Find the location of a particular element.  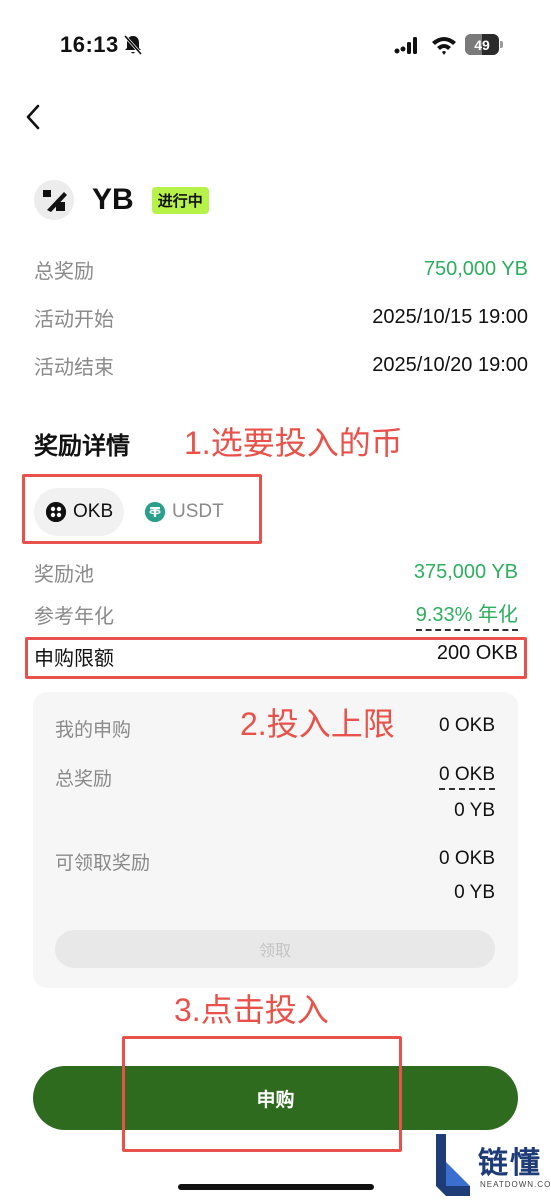

start-time-row: 活动开始 2025/10/15 19:00 is located at coordinates (281, 317).